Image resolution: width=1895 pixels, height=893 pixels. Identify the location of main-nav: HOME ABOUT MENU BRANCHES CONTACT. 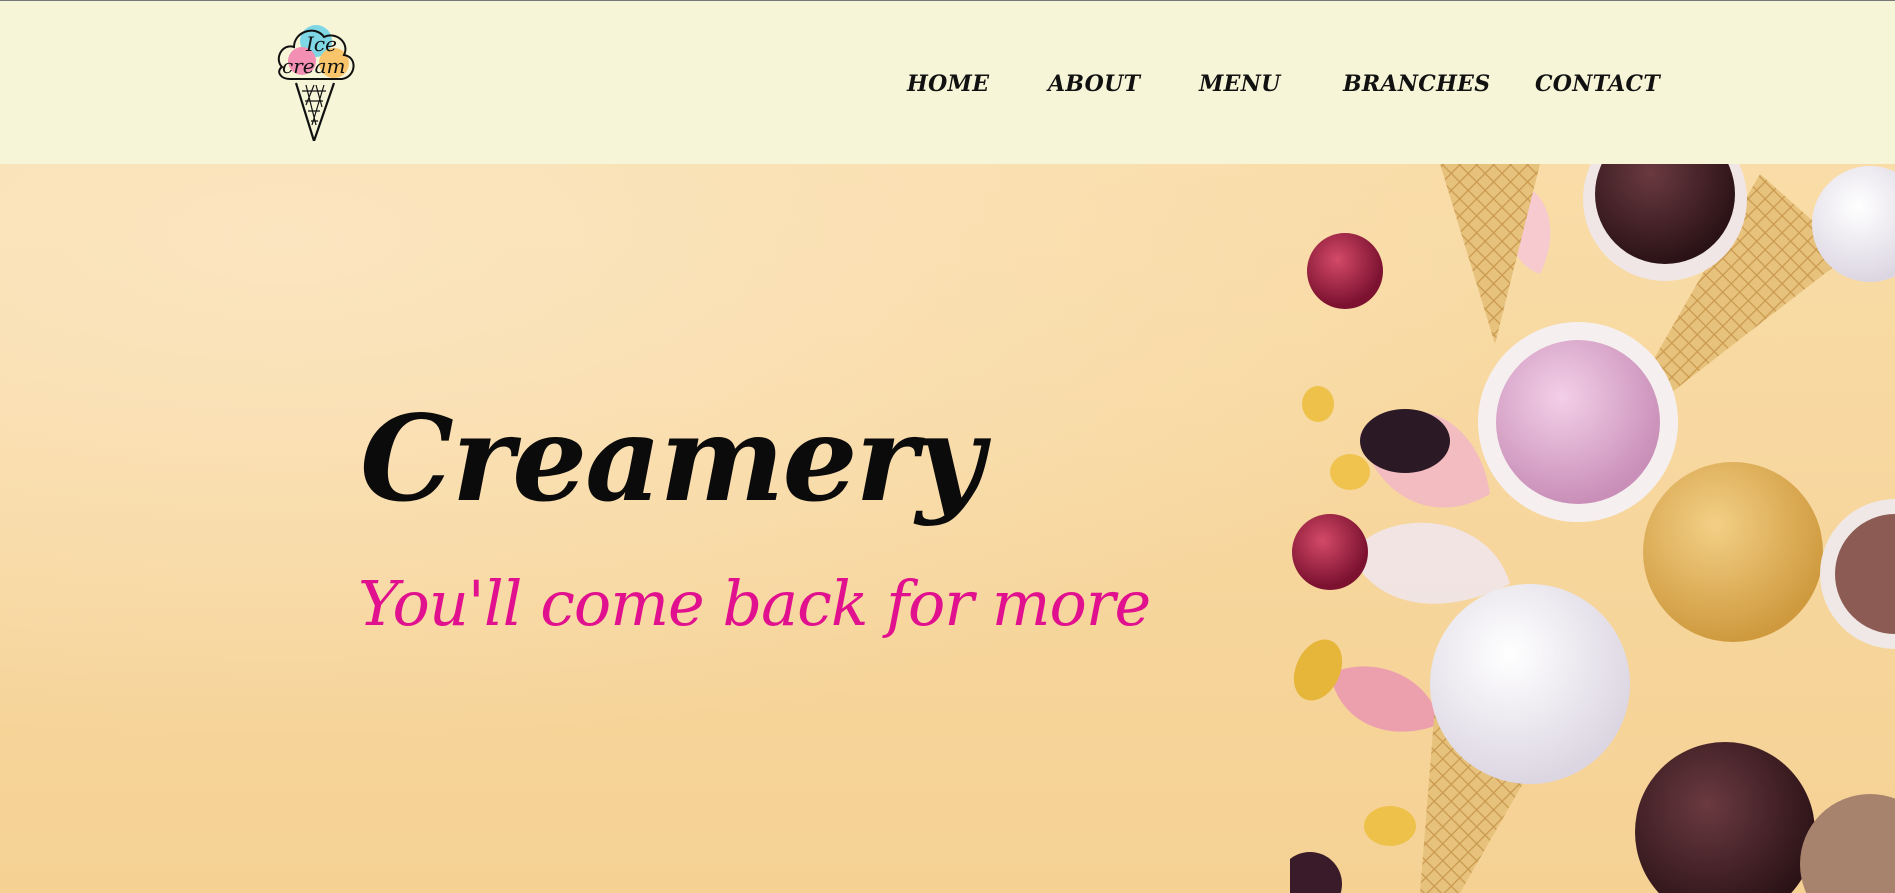
(947, 84).